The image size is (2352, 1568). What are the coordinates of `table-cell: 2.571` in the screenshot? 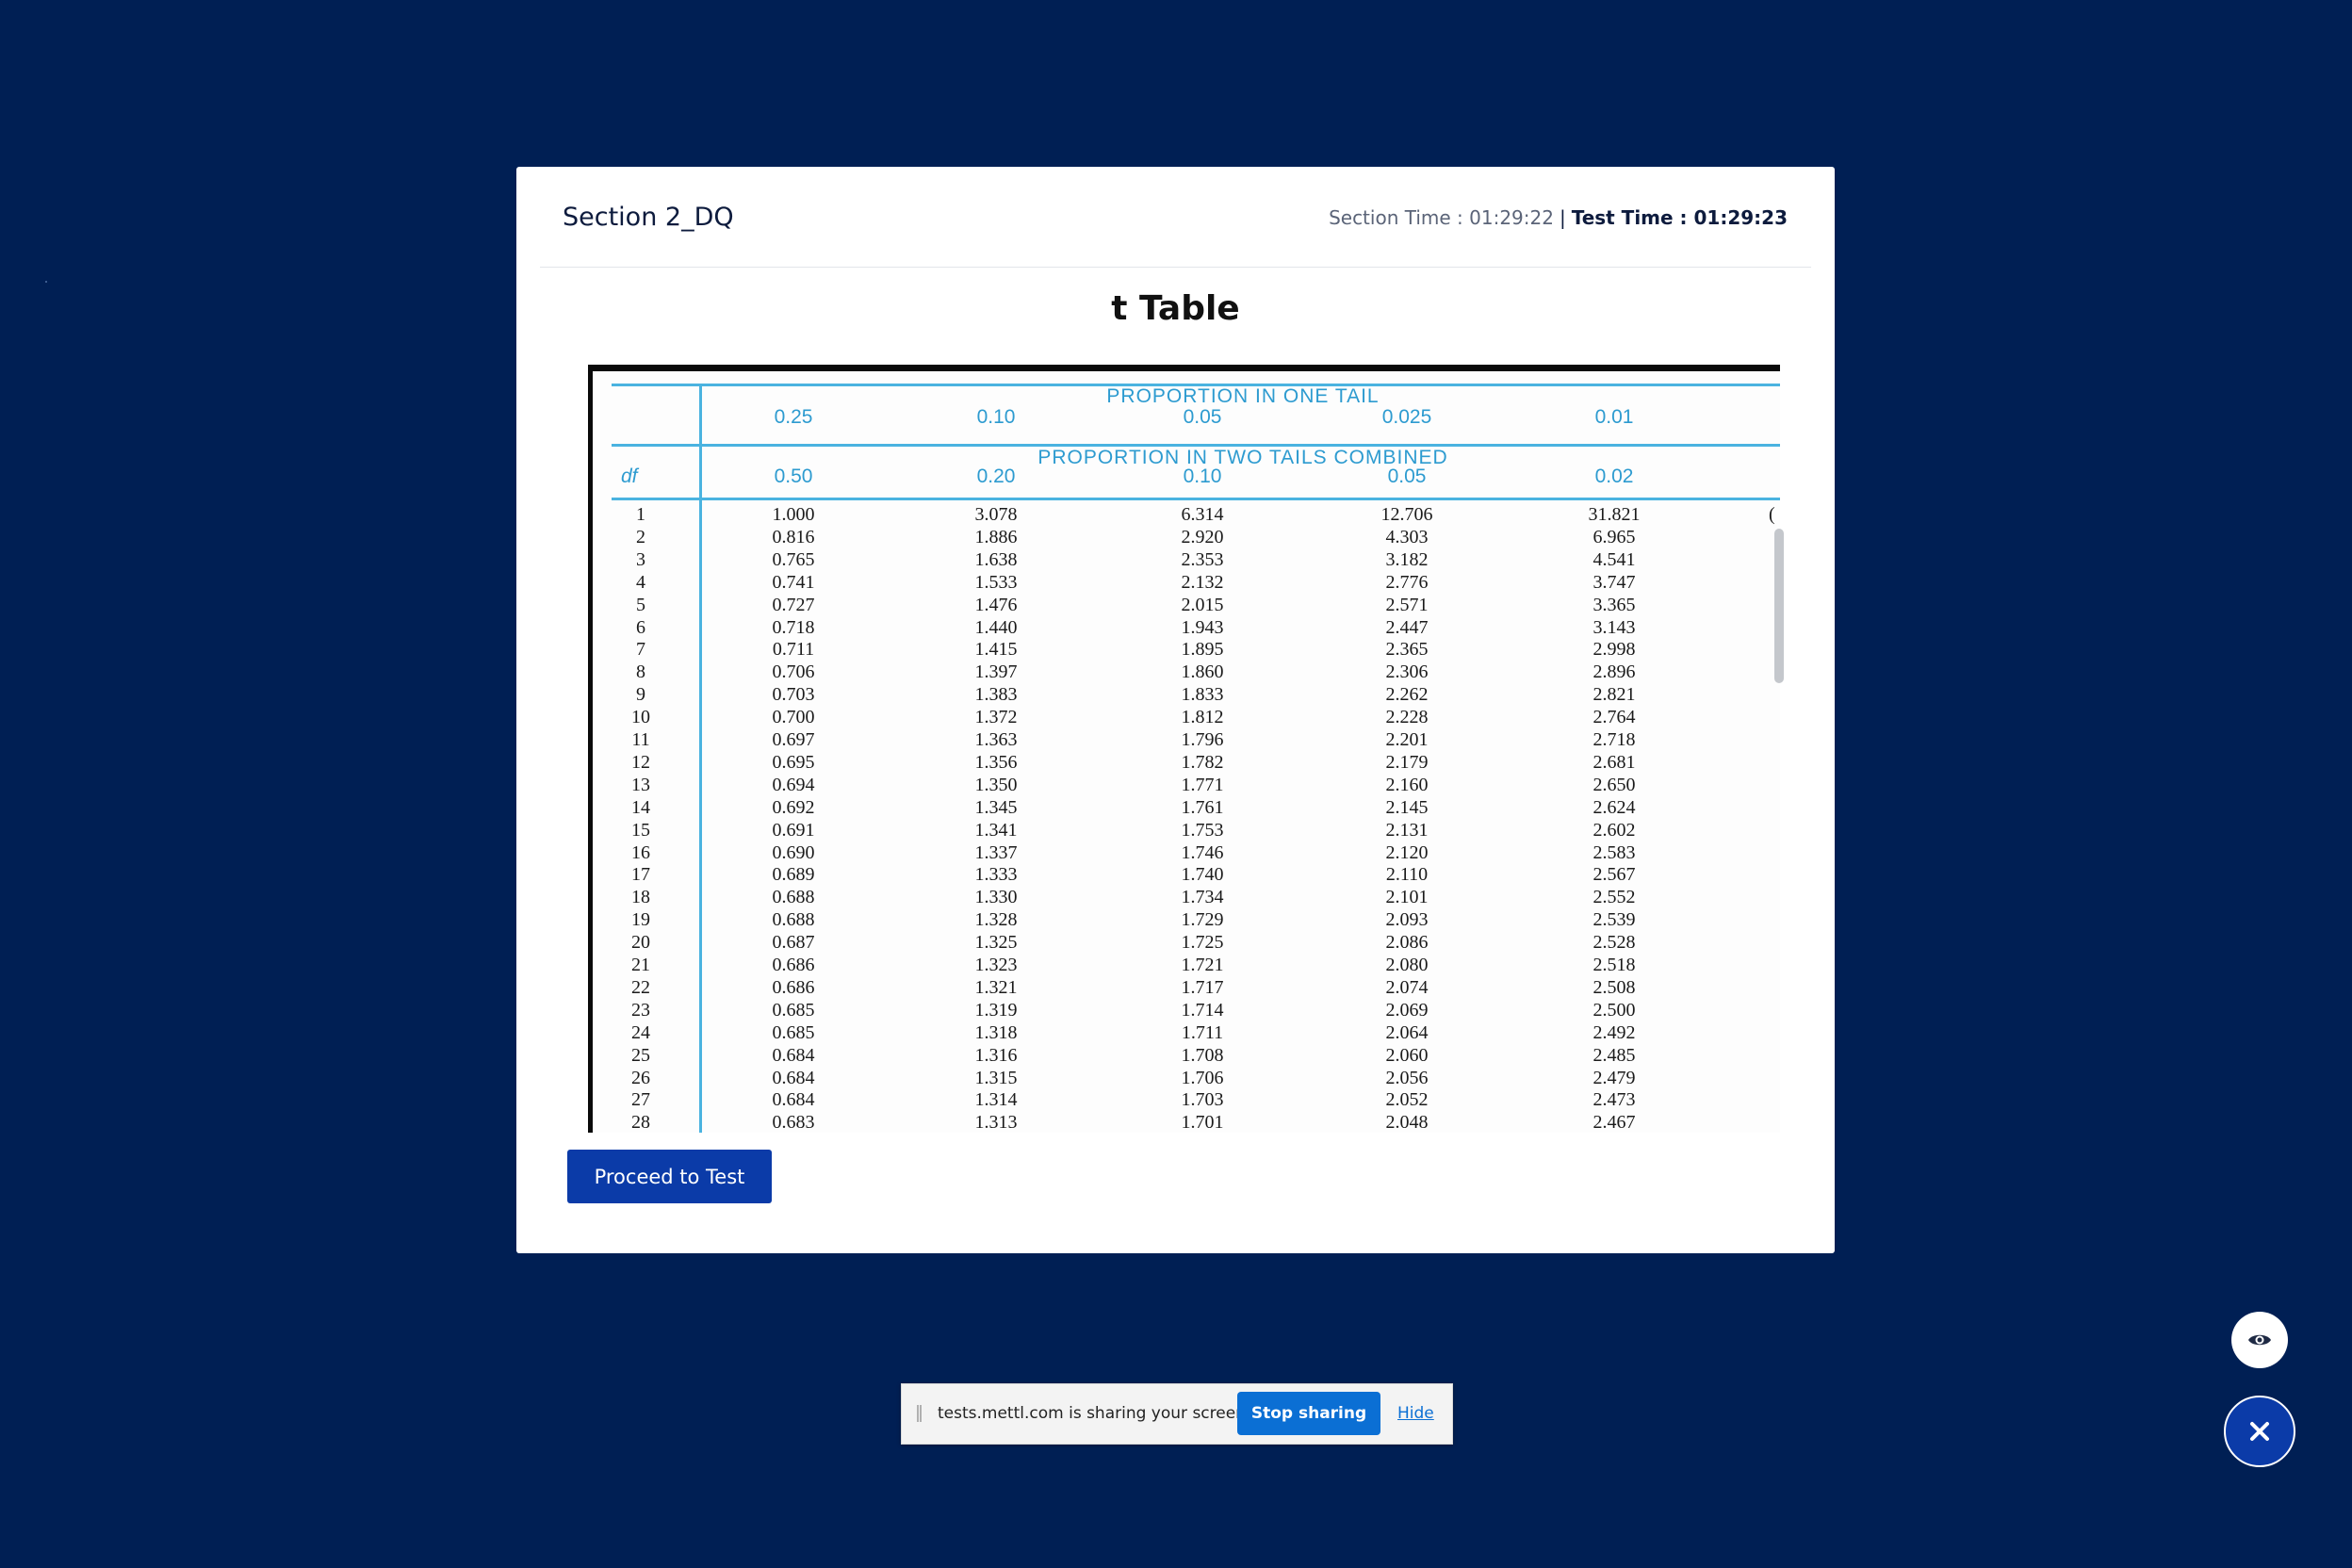 It's located at (1407, 604).